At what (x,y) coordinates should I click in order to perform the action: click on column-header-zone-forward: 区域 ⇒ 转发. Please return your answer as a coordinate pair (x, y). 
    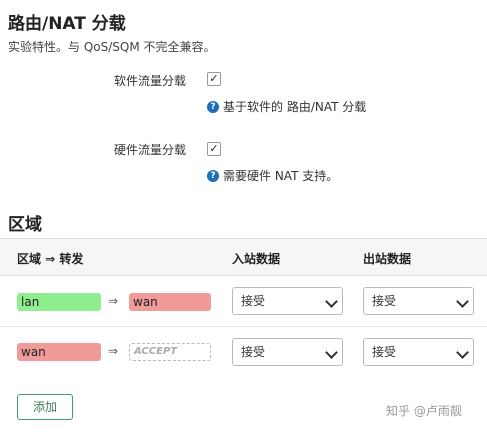
    Looking at the image, I should click on (50, 259).